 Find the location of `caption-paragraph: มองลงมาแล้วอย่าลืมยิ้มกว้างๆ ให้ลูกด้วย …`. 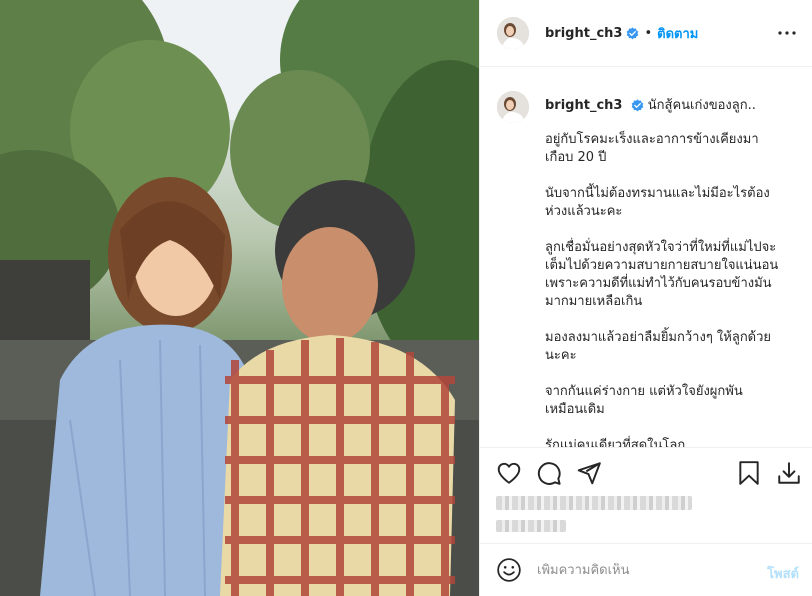

caption-paragraph: มองลงมาแล้วอย่าลืมยิ้มกว้างๆ ให้ลูกด้วย … is located at coordinates (658, 346).